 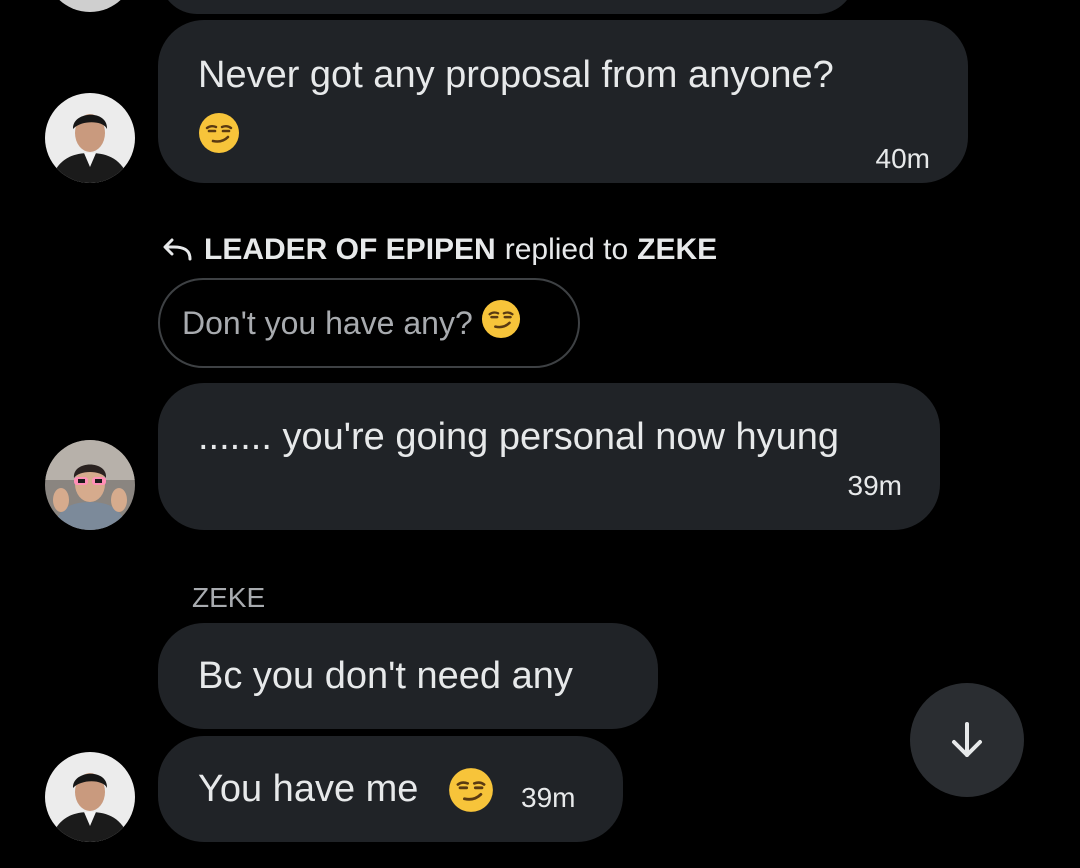 What do you see at coordinates (327, 322) in the screenshot?
I see `quoted-message-text: Don't you have any?` at bounding box center [327, 322].